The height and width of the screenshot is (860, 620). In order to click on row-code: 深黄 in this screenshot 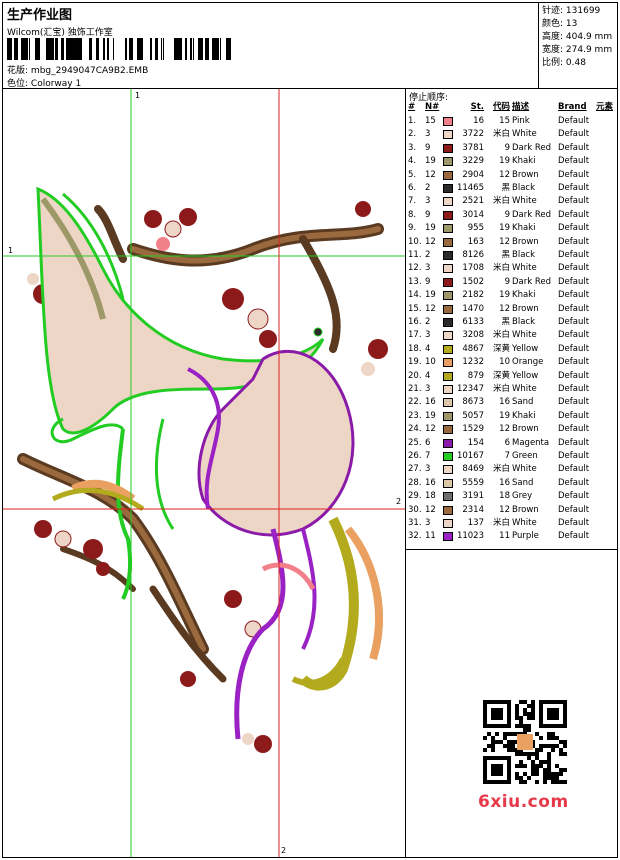, I will do `click(501, 375)`.